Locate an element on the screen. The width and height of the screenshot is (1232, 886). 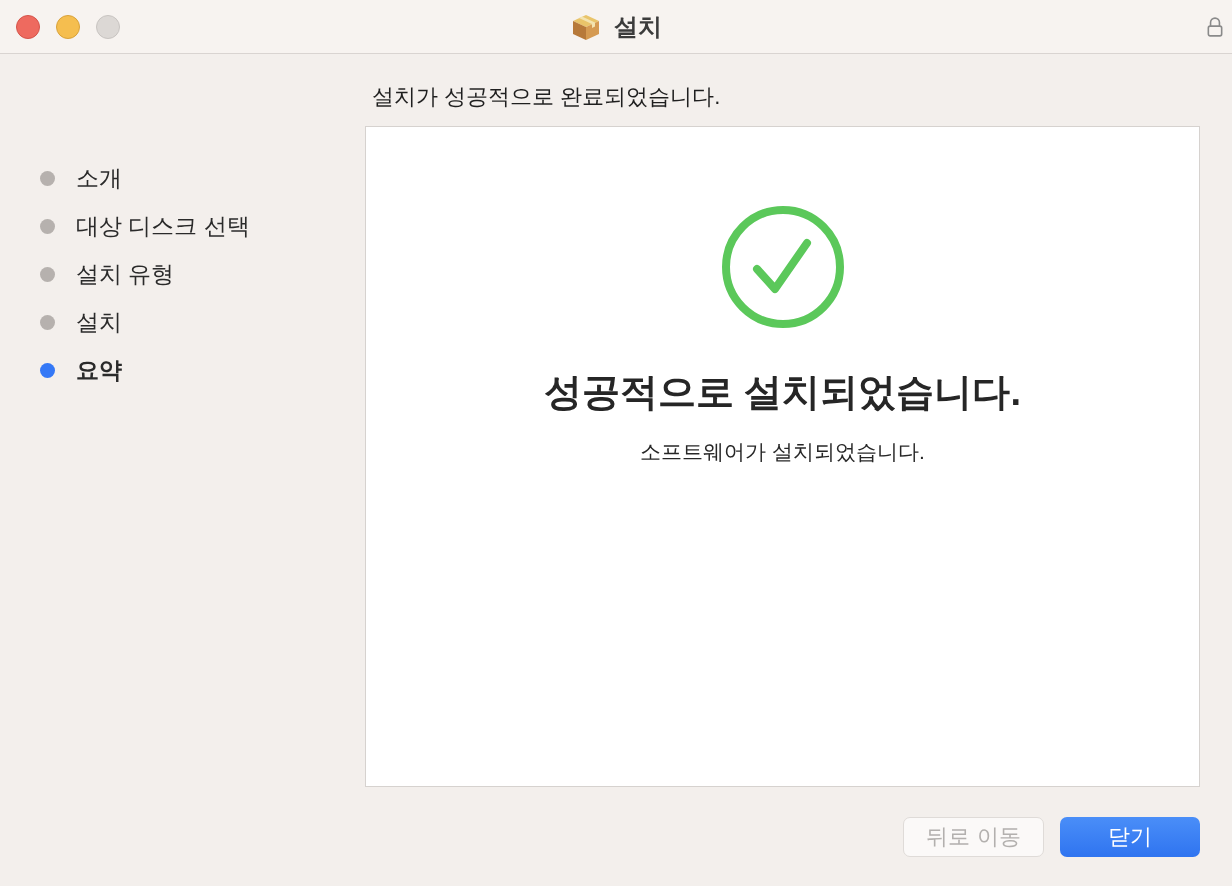
heading: 설치가 성공적으로 완료되었습니다. is located at coordinates (546, 97).